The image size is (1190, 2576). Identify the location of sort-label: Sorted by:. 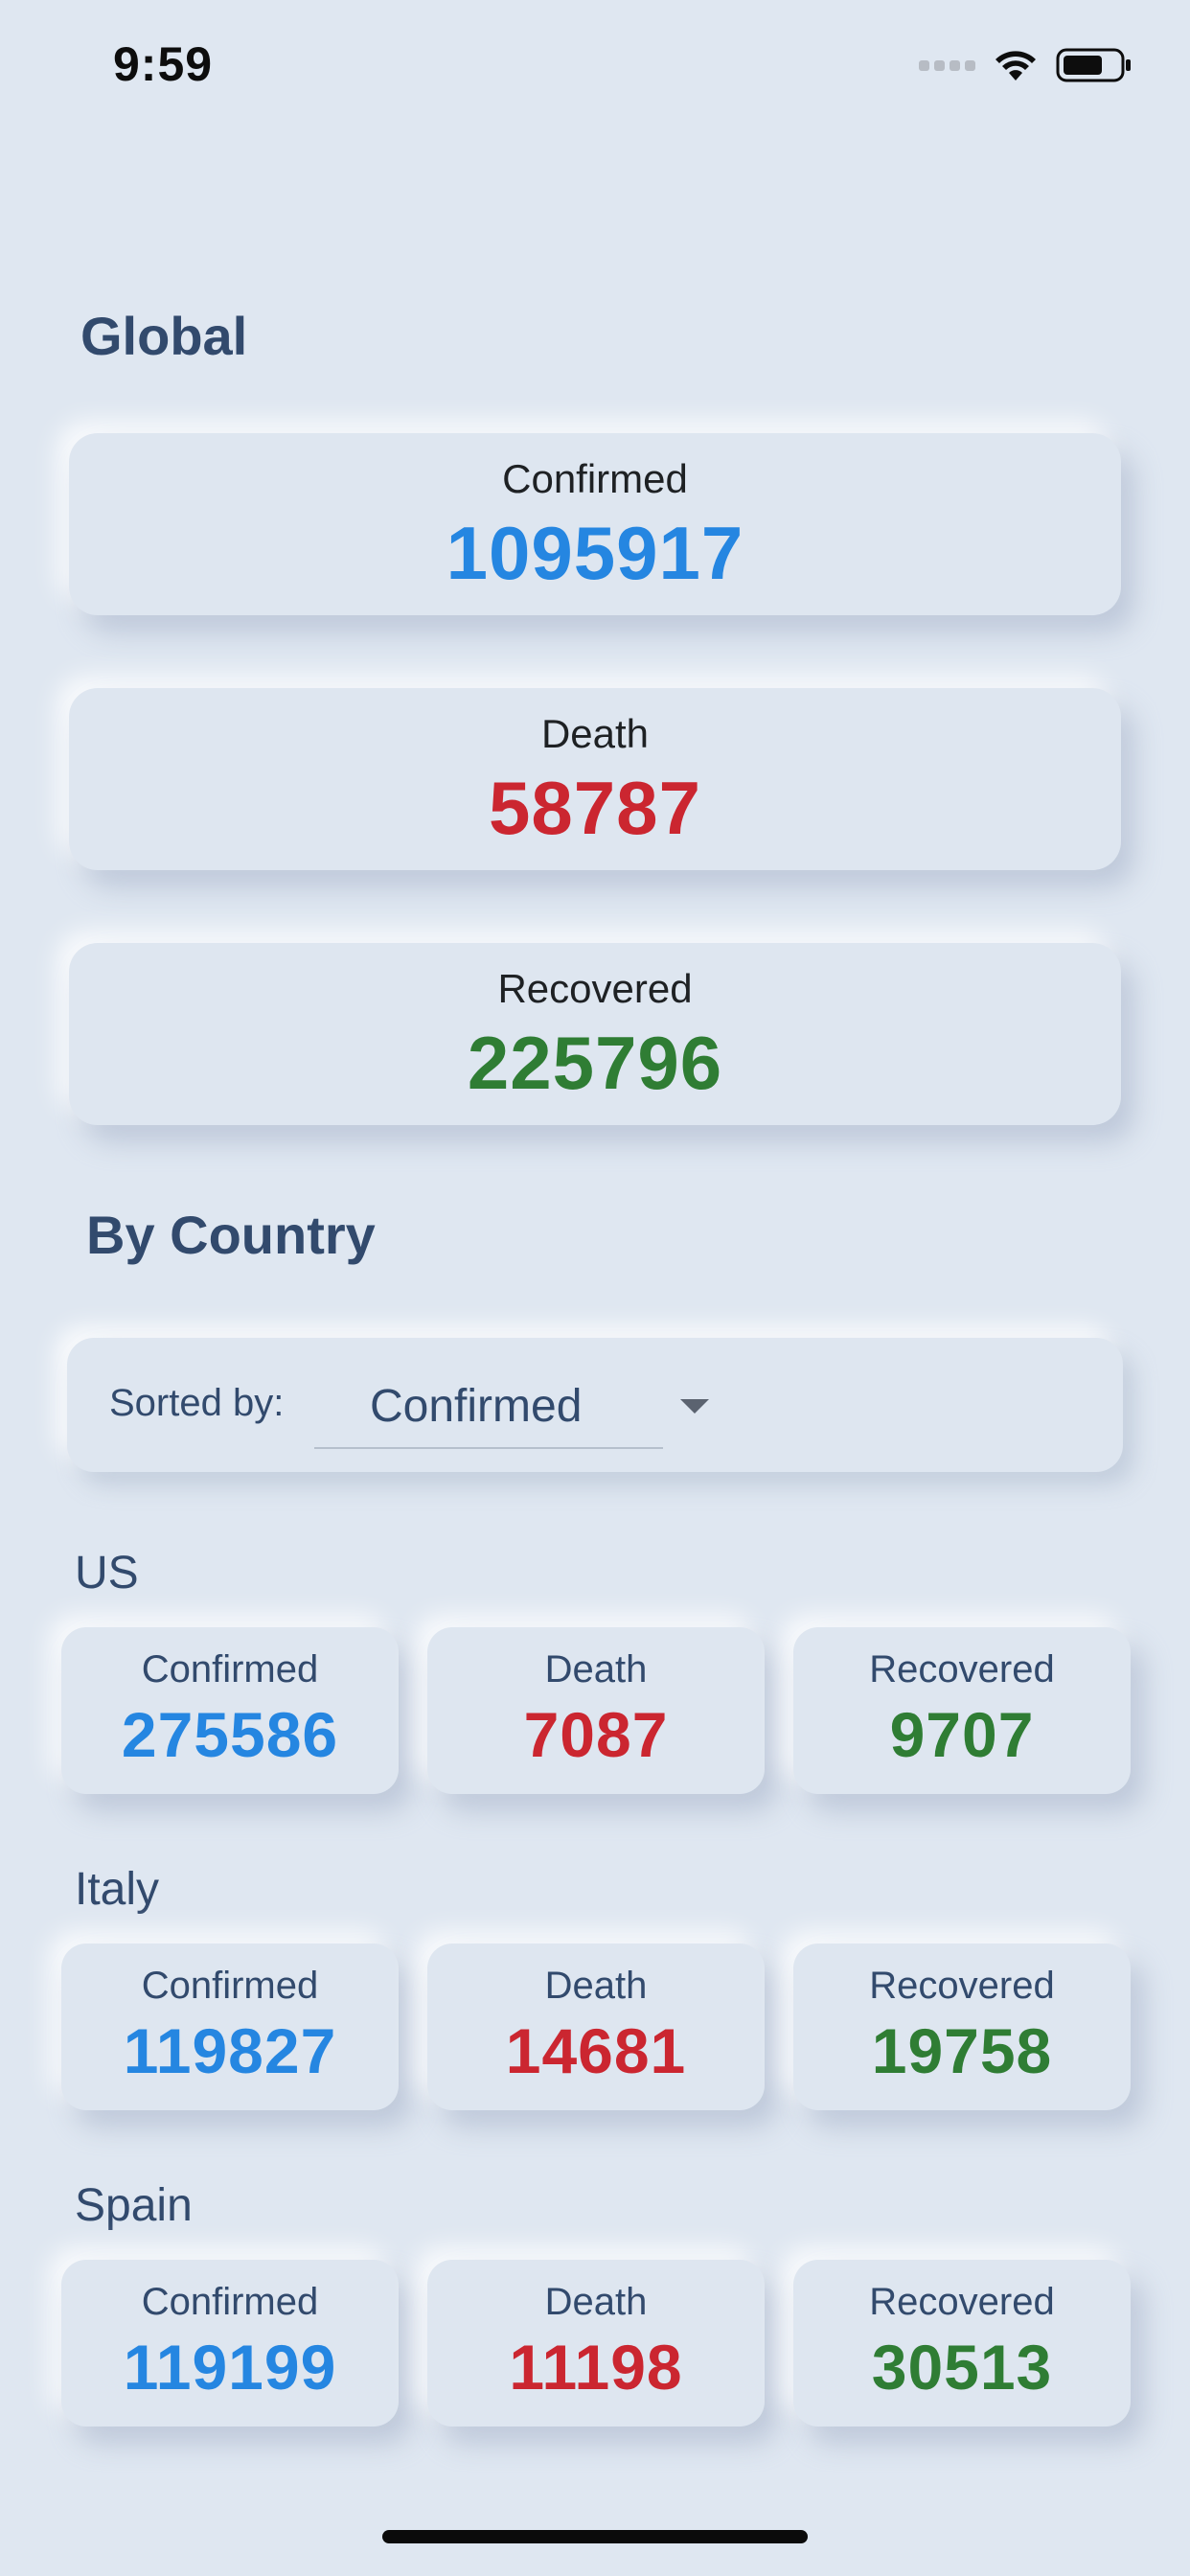
(197, 1403).